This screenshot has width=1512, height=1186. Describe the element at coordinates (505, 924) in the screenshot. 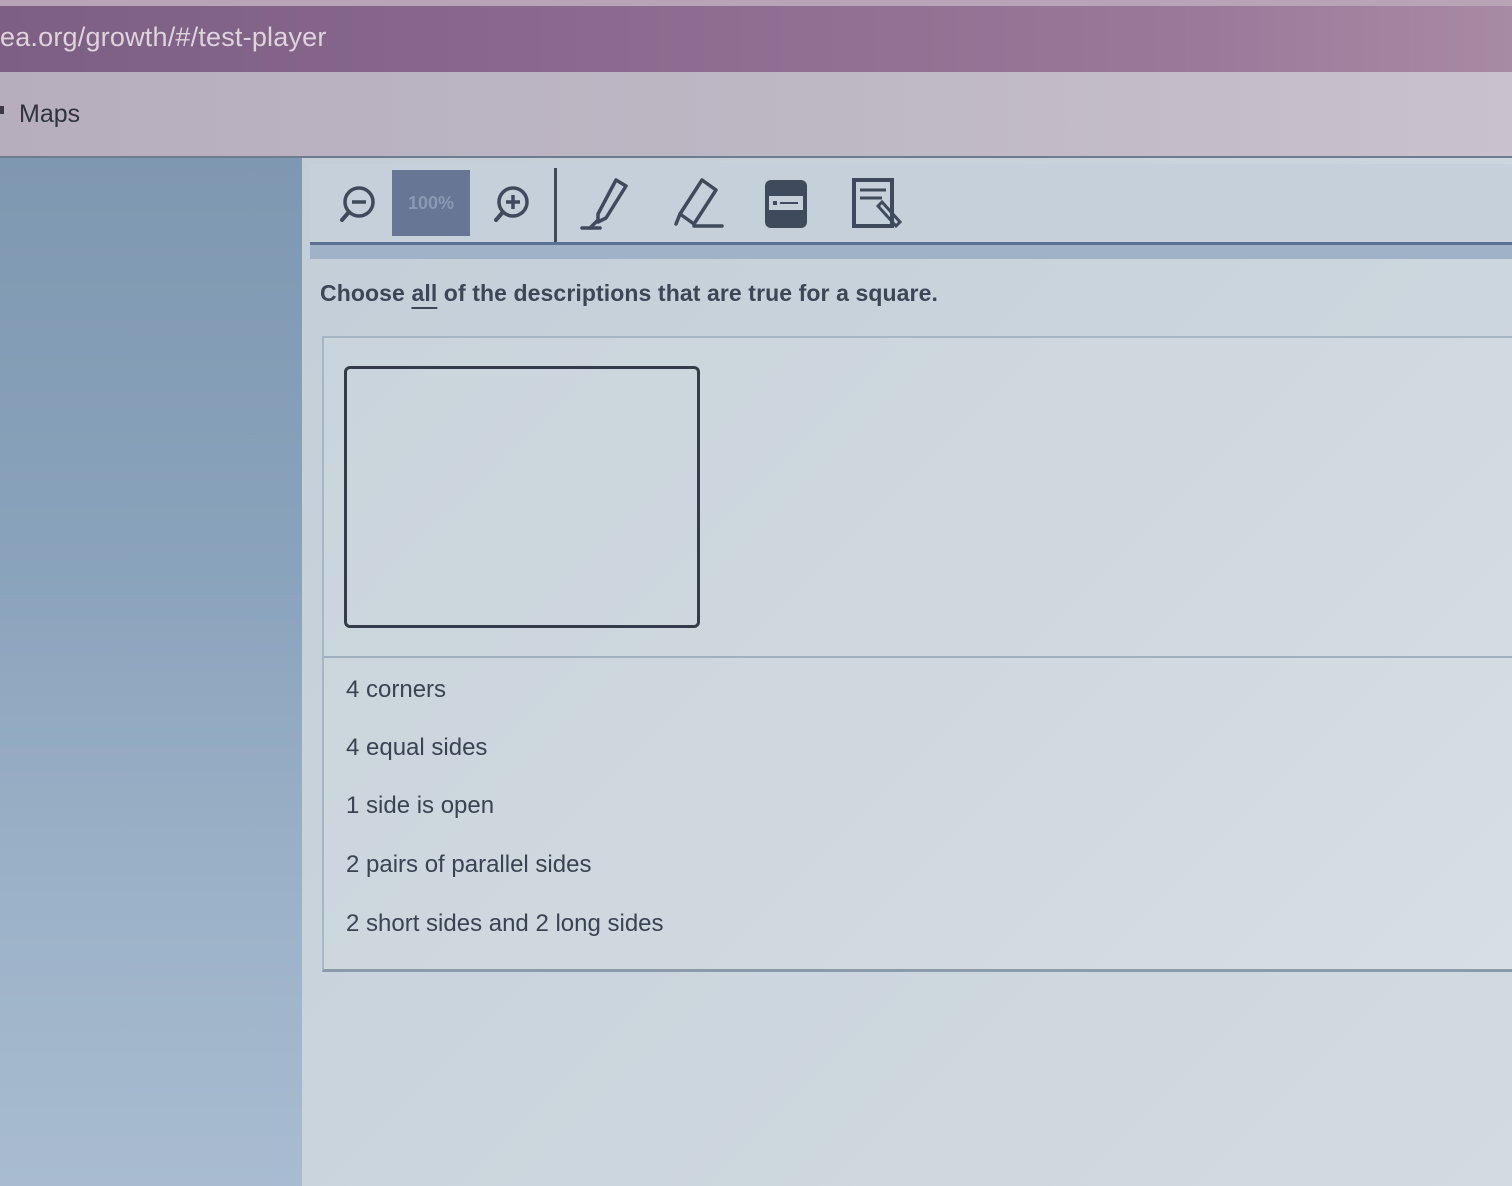

I see `option-2-short-2-long-sides: 2 short sides and 2 long sides` at that location.